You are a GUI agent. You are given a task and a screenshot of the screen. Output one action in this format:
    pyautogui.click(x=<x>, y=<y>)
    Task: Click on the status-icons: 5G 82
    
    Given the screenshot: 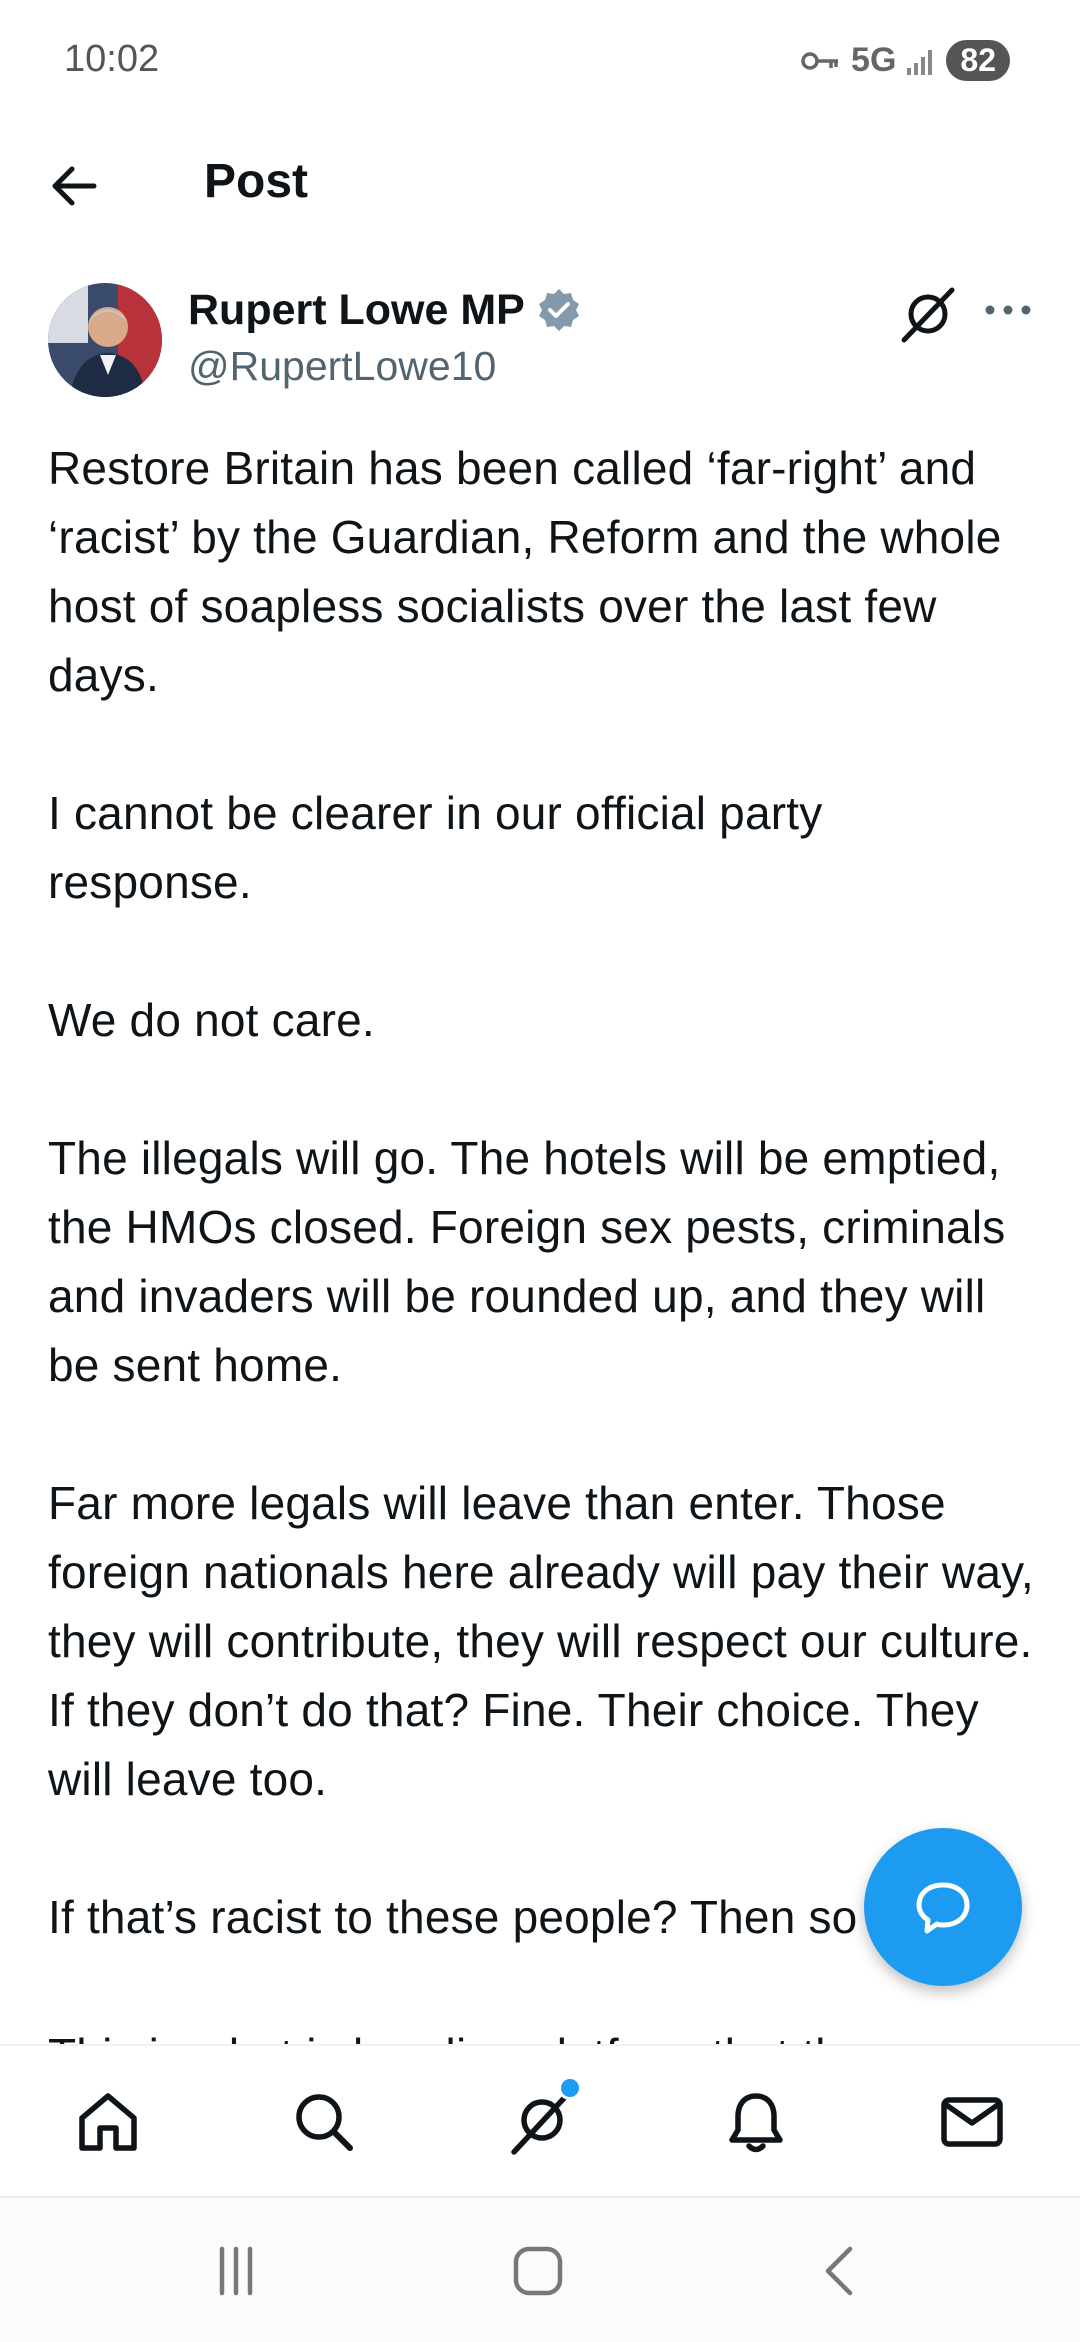 What is the action you would take?
    pyautogui.click(x=905, y=60)
    